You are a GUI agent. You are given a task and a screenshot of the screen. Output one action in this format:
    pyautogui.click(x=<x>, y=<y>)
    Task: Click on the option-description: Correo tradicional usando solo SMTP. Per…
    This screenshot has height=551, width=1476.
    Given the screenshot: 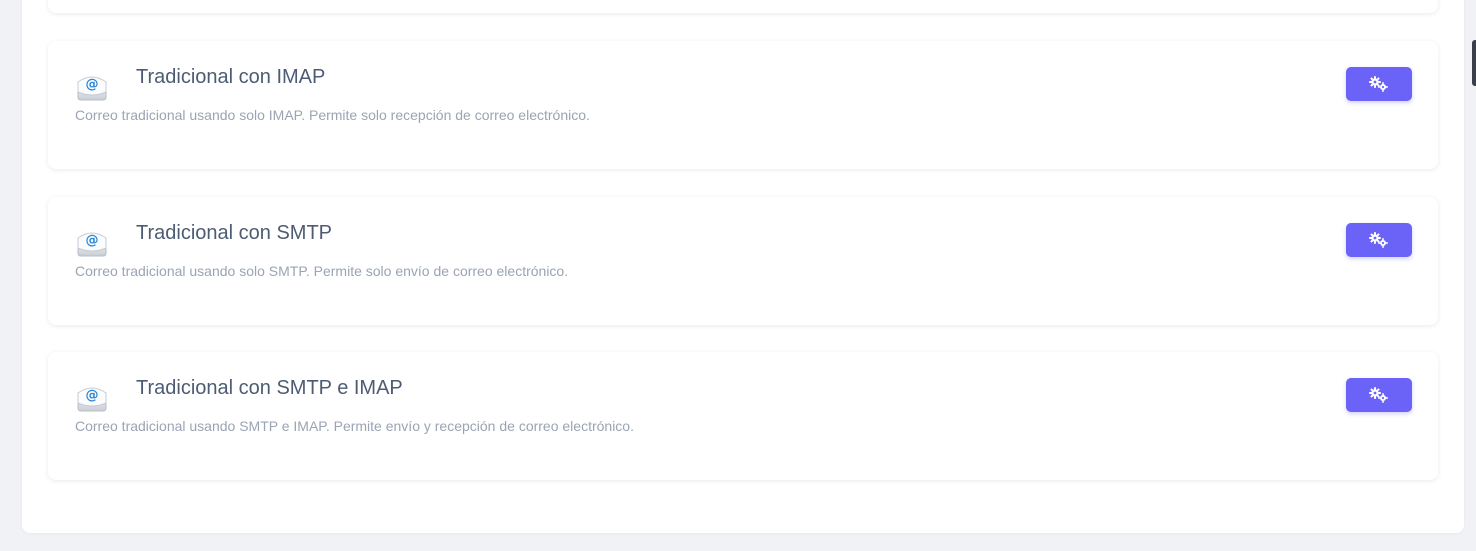 What is the action you would take?
    pyautogui.click(x=322, y=271)
    